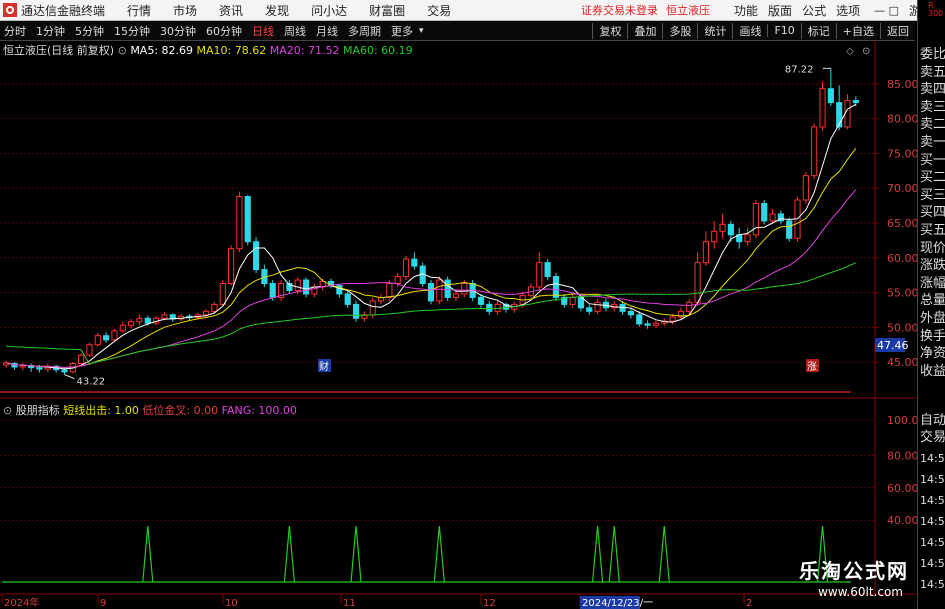 Image resolution: width=945 pixels, height=609 pixels. Describe the element at coordinates (364, 31) in the screenshot. I see `tab-multi: 多周期` at that location.